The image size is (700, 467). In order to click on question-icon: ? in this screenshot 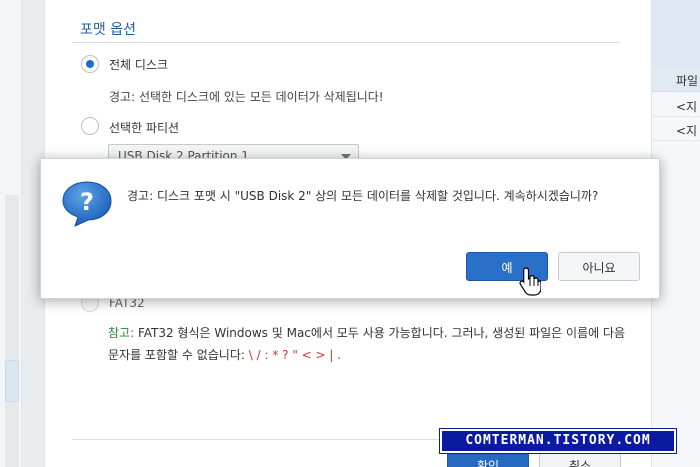, I will do `click(87, 204)`.